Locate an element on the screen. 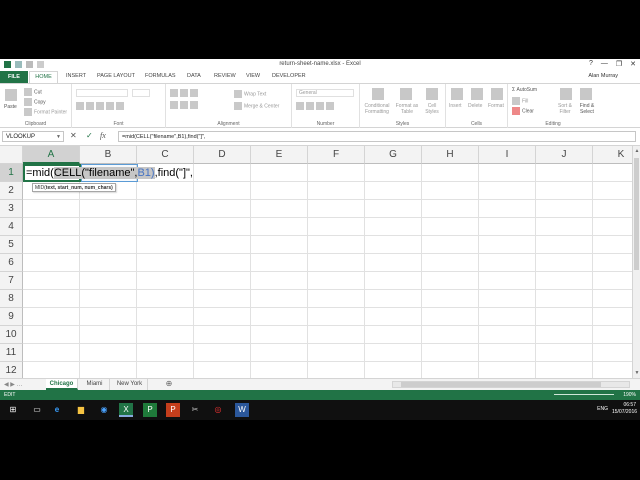 Image resolution: width=640 pixels, height=480 pixels. add-sheet-icon: ⊕ is located at coordinates (169, 384).